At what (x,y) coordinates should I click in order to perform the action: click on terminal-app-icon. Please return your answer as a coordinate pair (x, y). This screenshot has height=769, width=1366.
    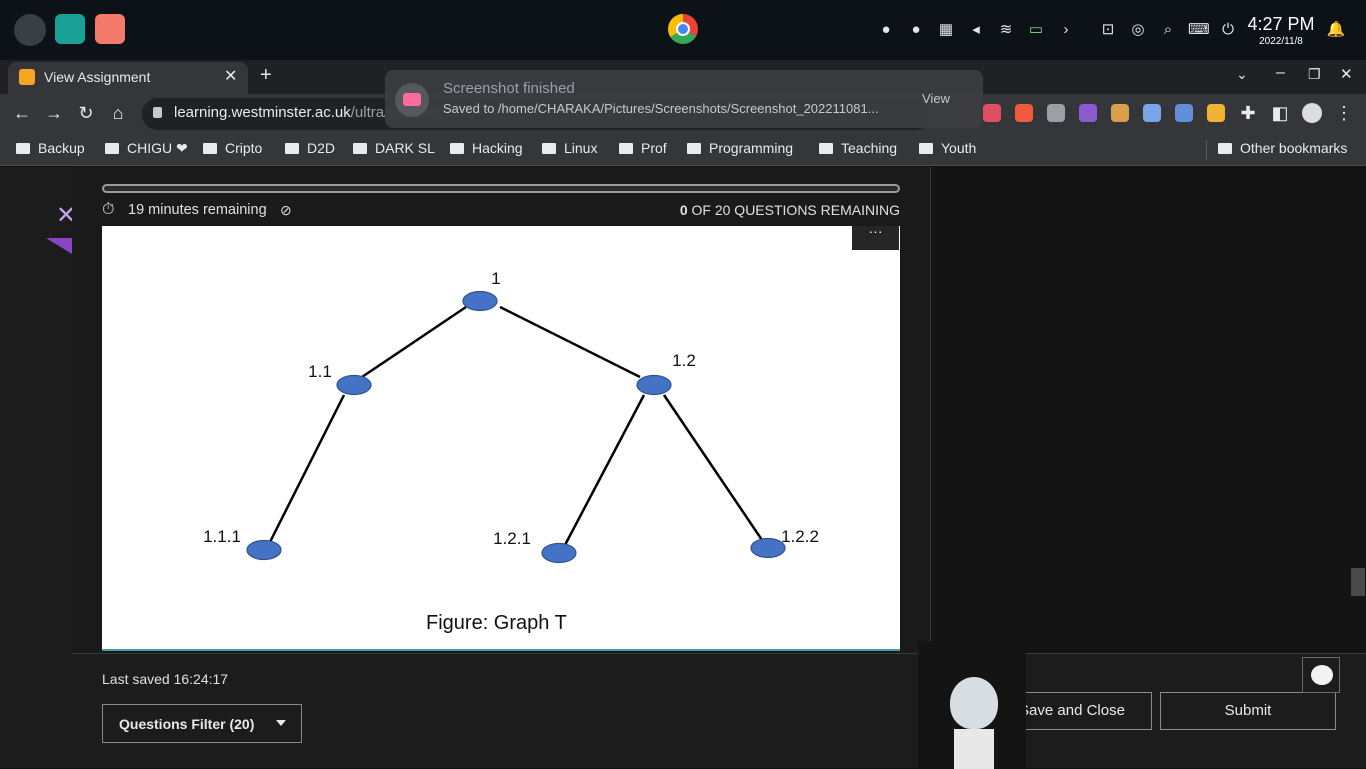
    Looking at the image, I should click on (70, 29).